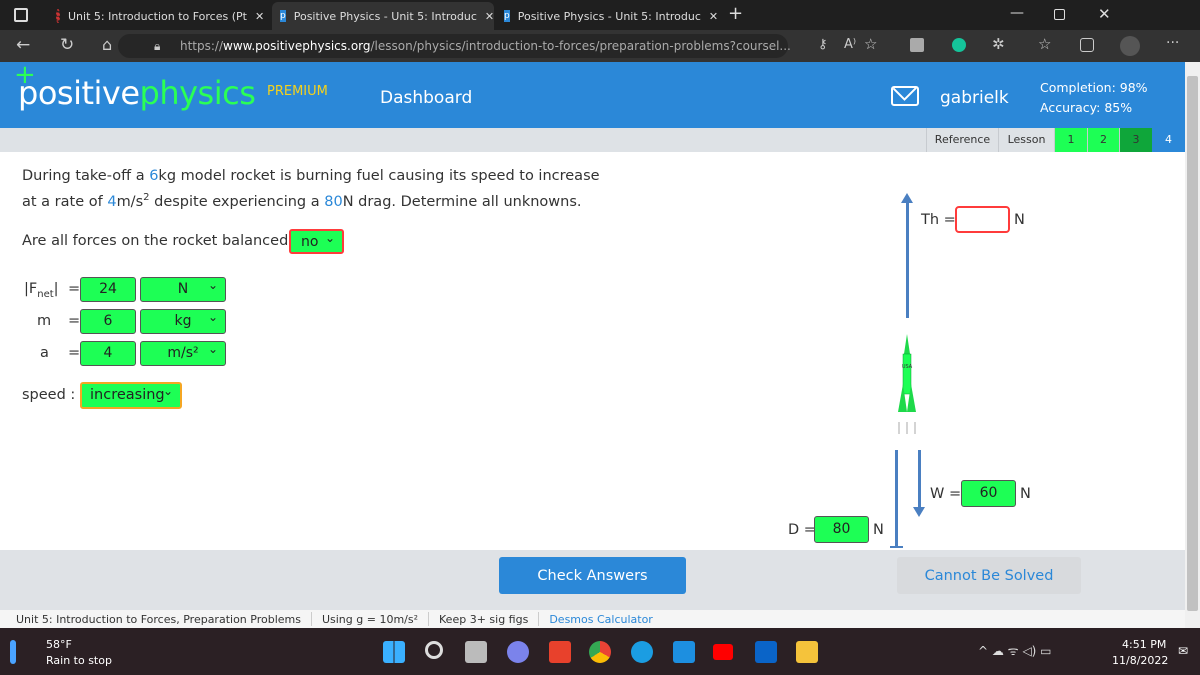 This screenshot has width=1200, height=675. Describe the element at coordinates (44, 321) in the screenshot. I see `mass-label: m` at that location.